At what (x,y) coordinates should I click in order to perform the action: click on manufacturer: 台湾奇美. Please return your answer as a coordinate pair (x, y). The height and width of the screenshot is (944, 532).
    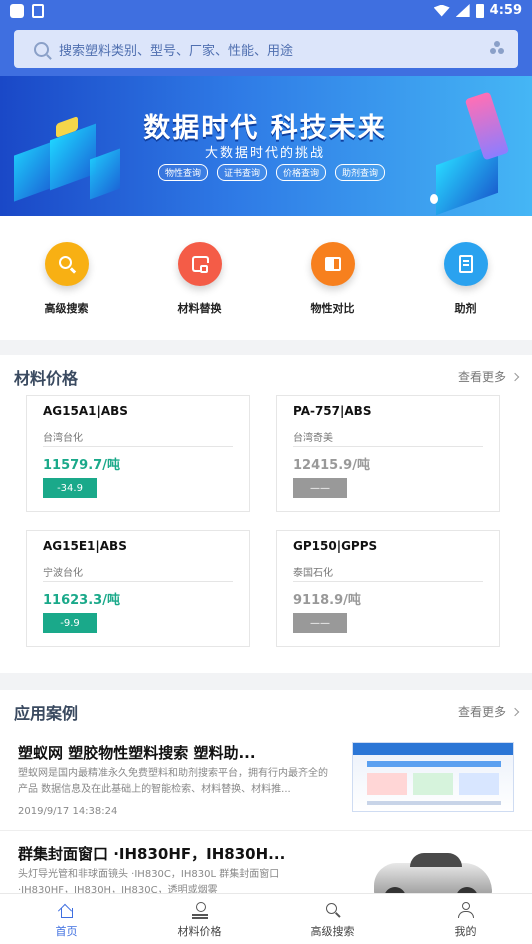
    Looking at the image, I should click on (313, 438).